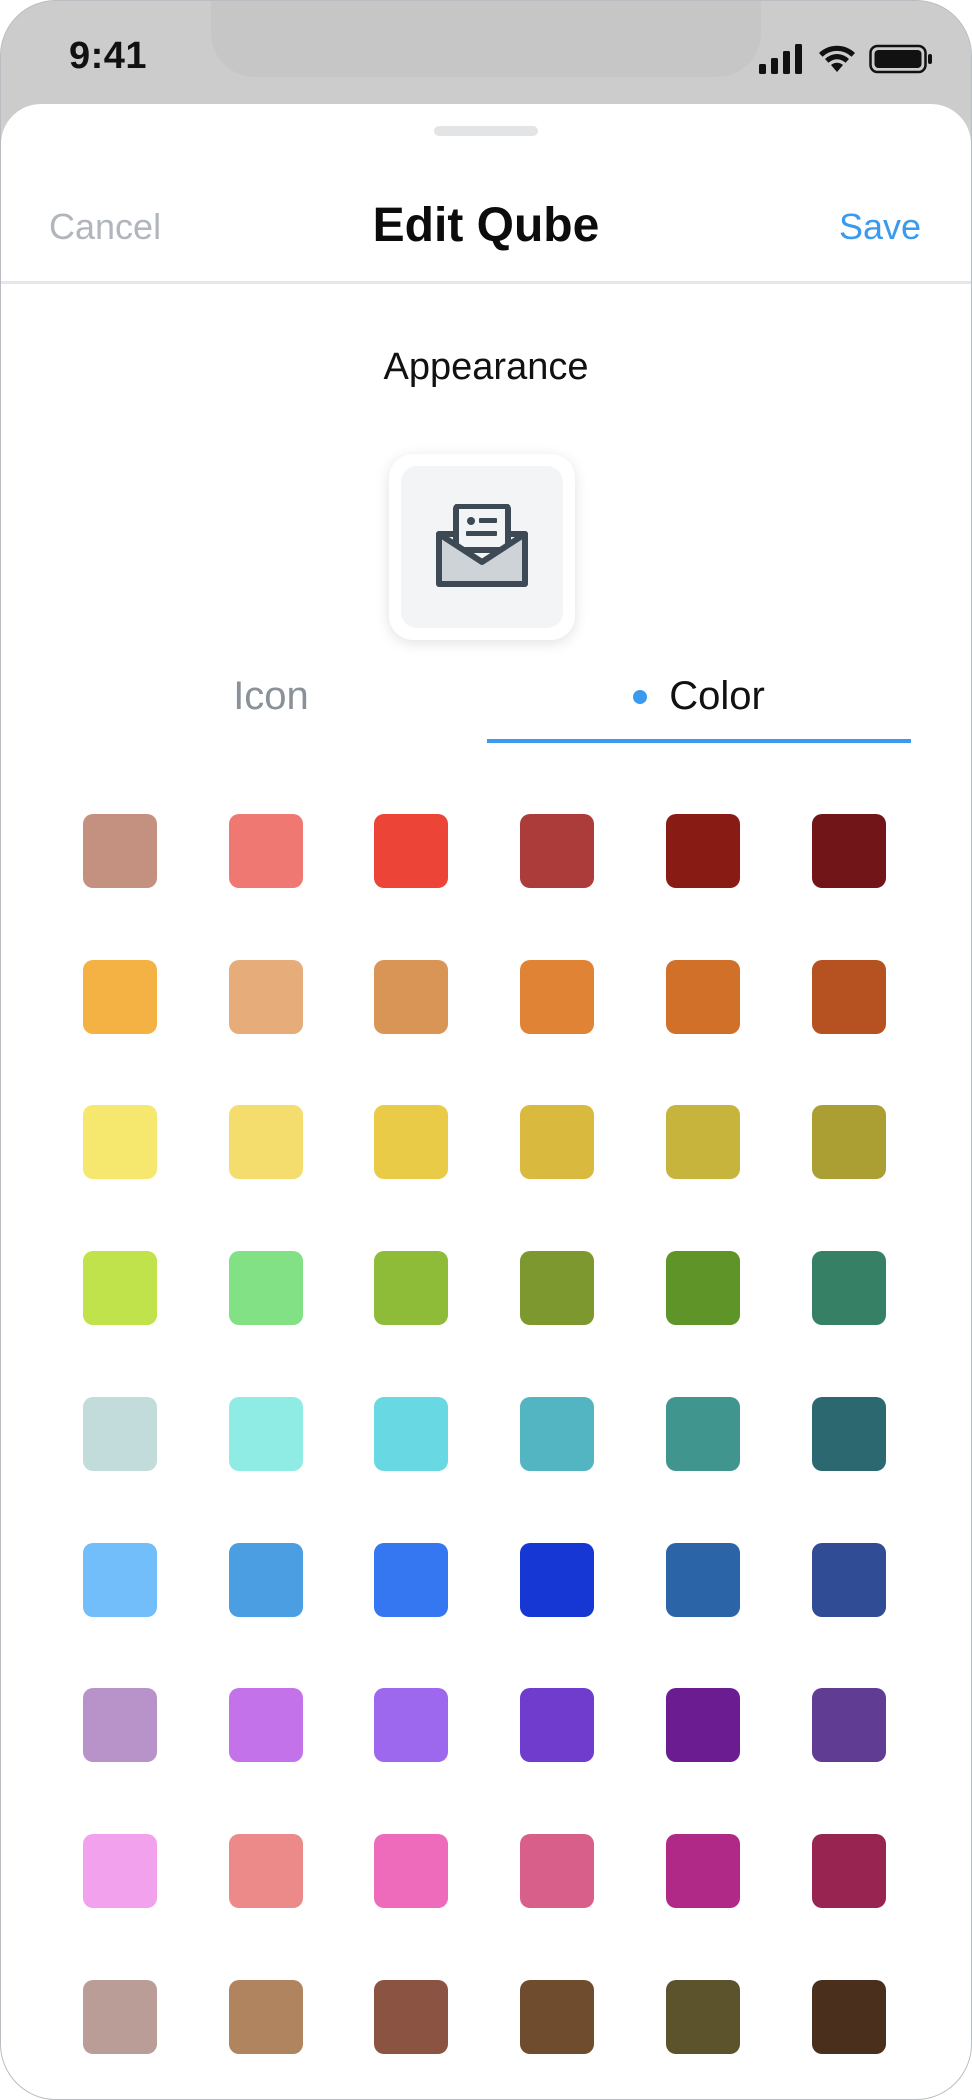 Image resolution: width=972 pixels, height=2100 pixels. I want to click on tab-icon: Icon, so click(271, 696).